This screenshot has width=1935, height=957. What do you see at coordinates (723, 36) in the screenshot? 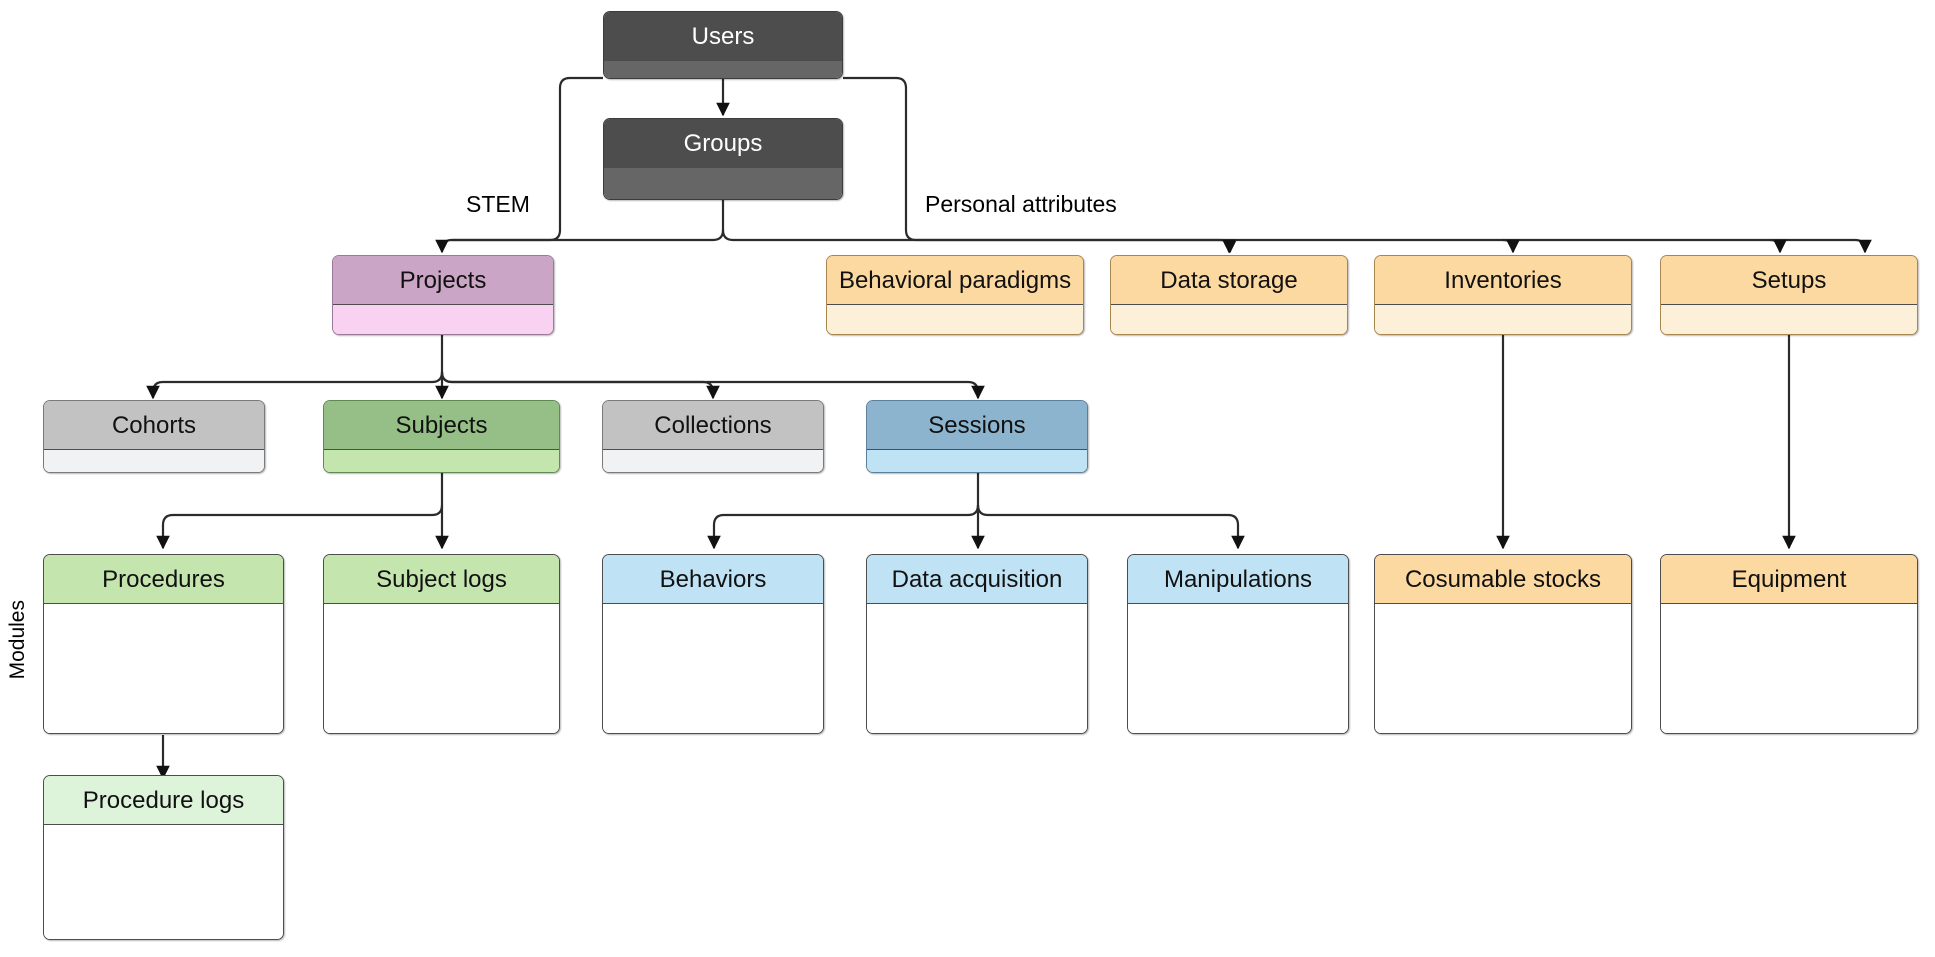
I see `node-users-label: Users` at bounding box center [723, 36].